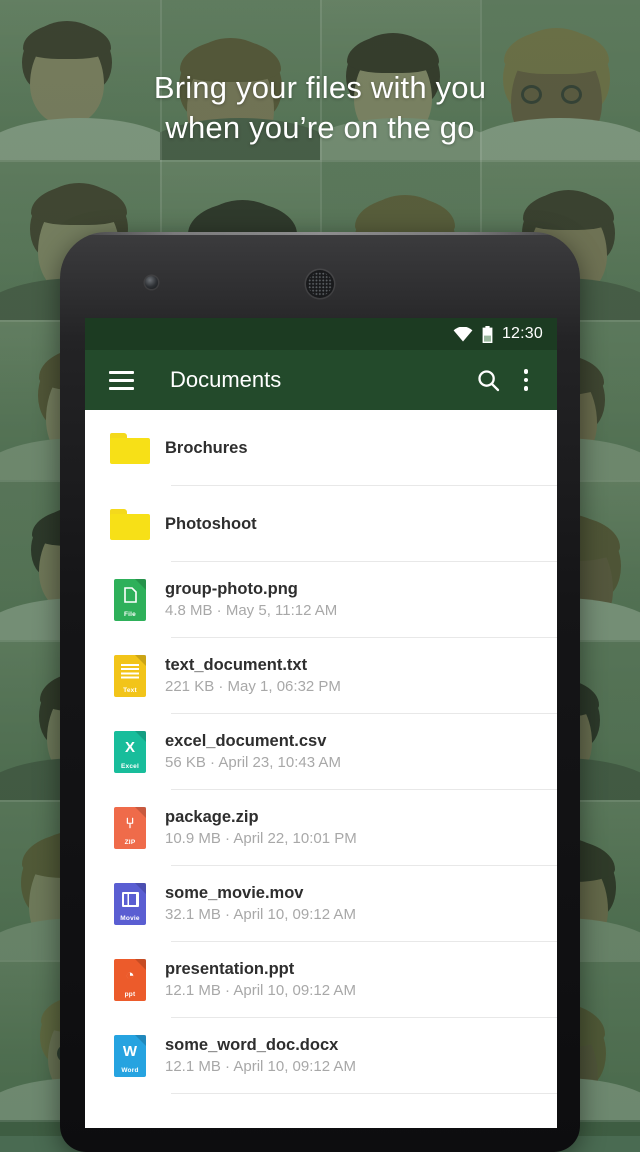 Image resolution: width=640 pixels, height=1152 pixels. I want to click on headline-line-2: when you’re on the go, so click(320, 128).